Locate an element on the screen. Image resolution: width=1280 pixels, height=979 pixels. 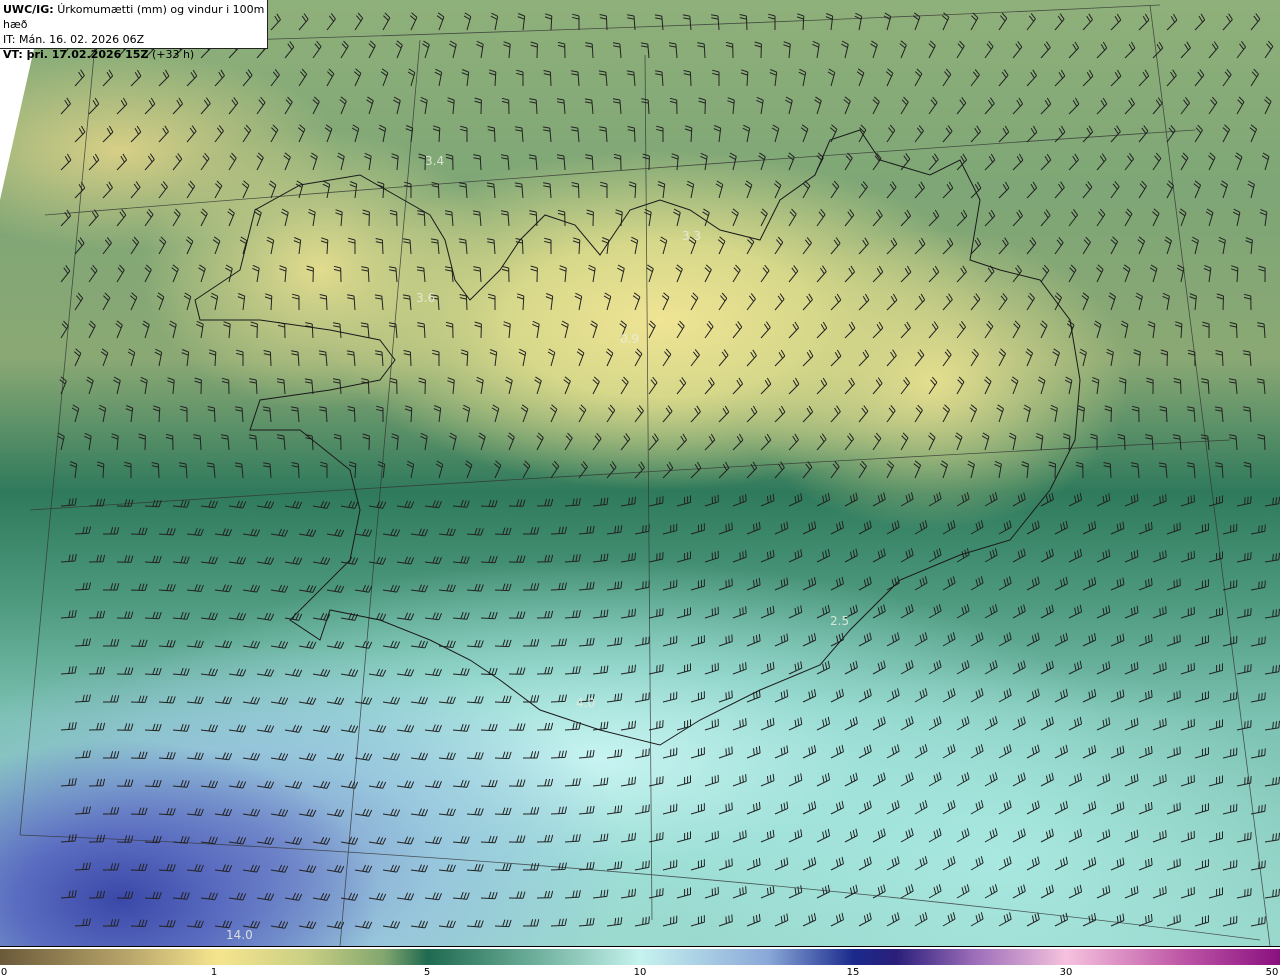
colorbar-gradient is located at coordinates (640, 957).